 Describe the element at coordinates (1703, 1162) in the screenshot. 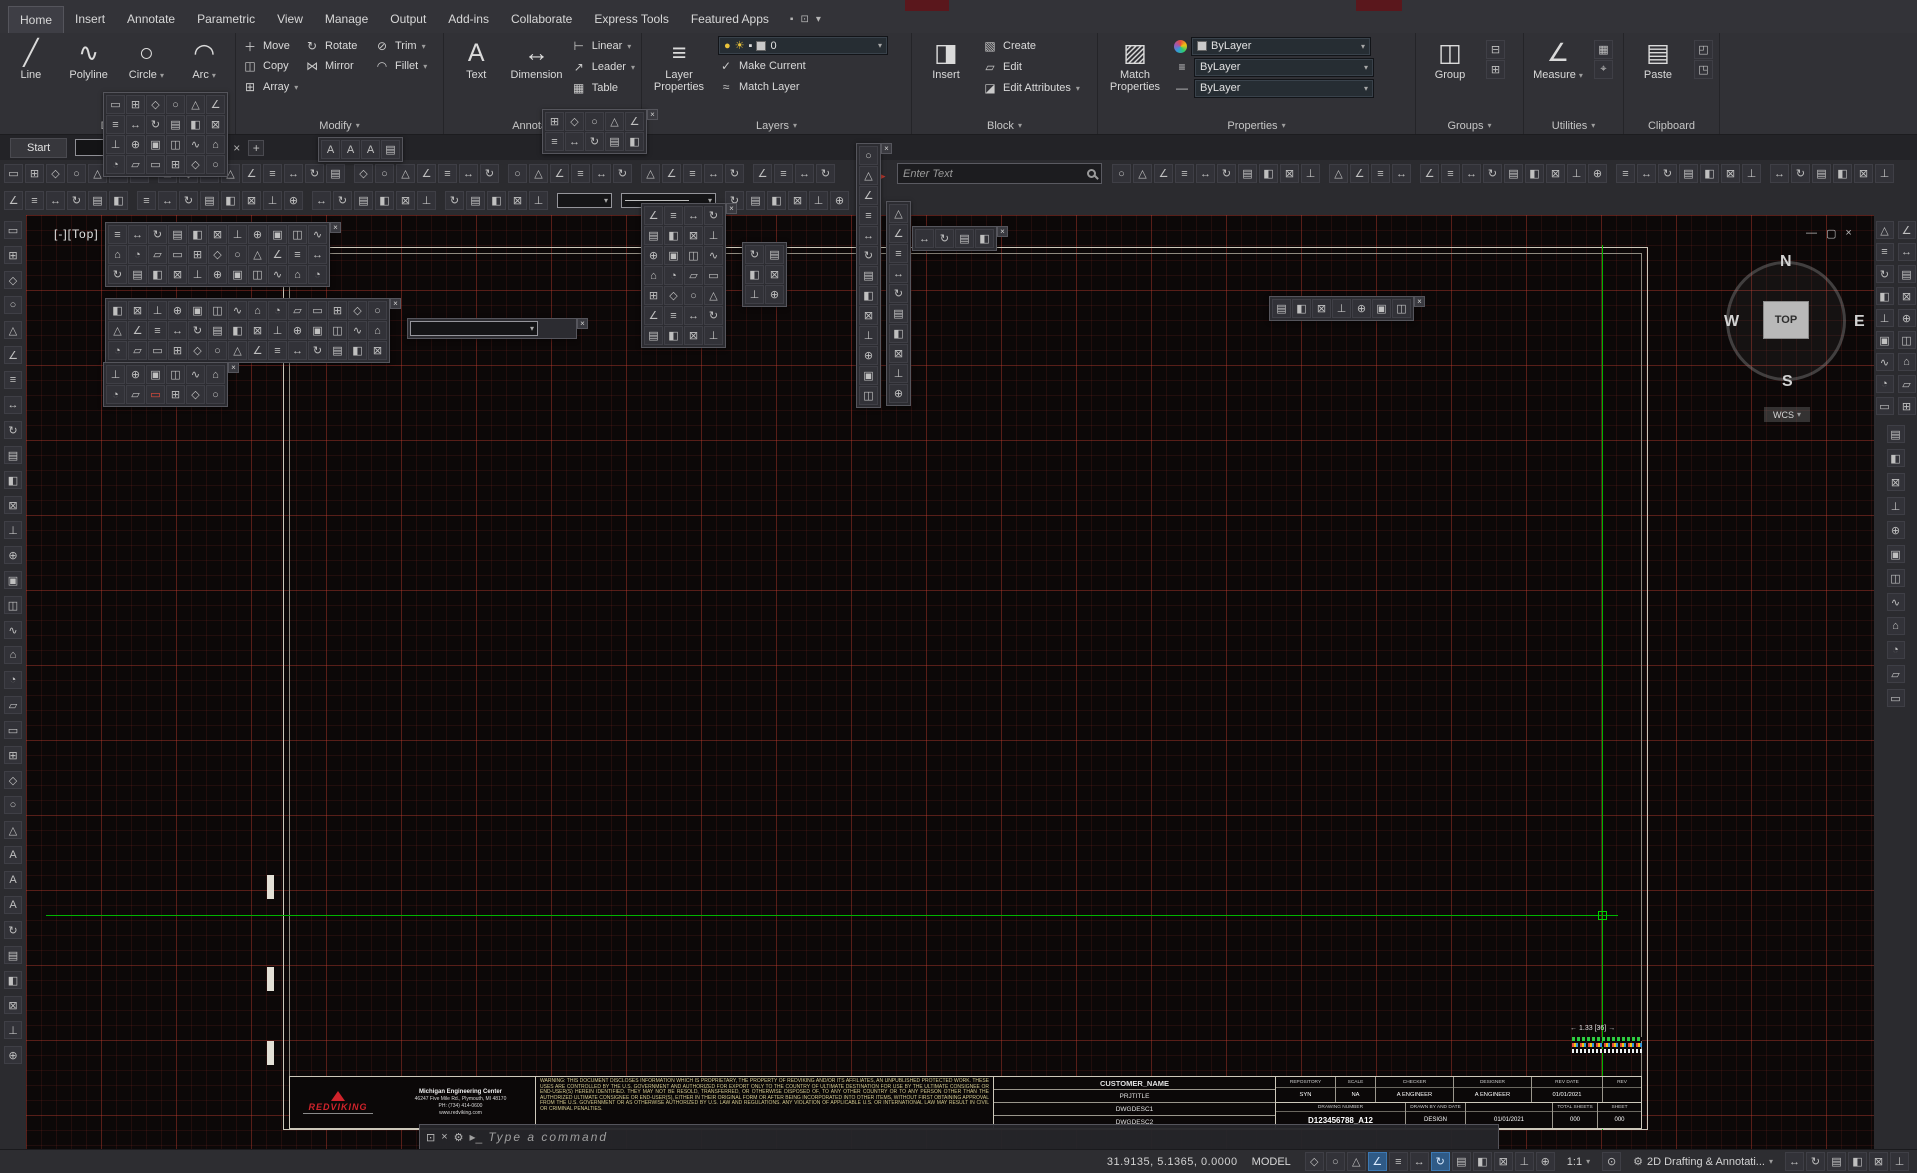

I see `workspace-switcher: ⚙ 2D Drafting & Annotati... ▾` at that location.